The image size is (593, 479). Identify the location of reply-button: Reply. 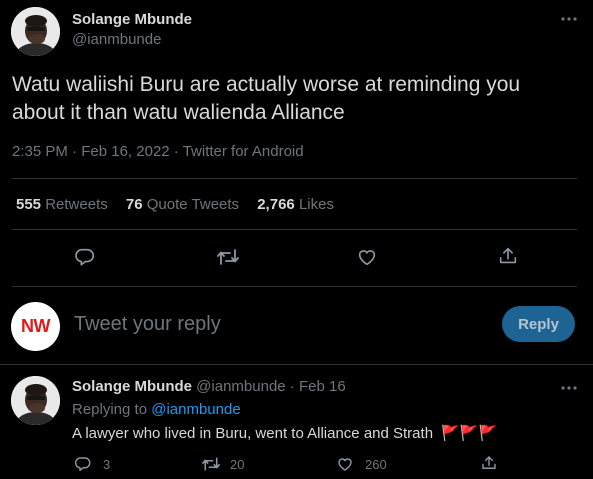
(538, 324).